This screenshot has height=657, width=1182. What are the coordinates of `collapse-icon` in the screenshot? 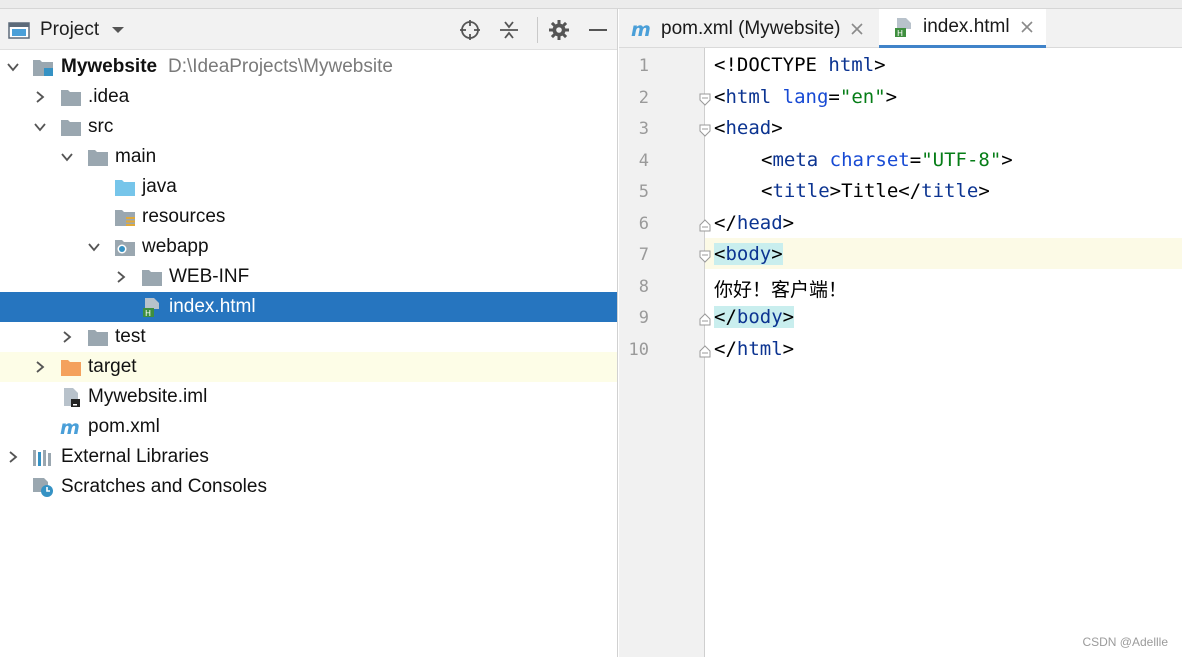 It's located at (509, 30).